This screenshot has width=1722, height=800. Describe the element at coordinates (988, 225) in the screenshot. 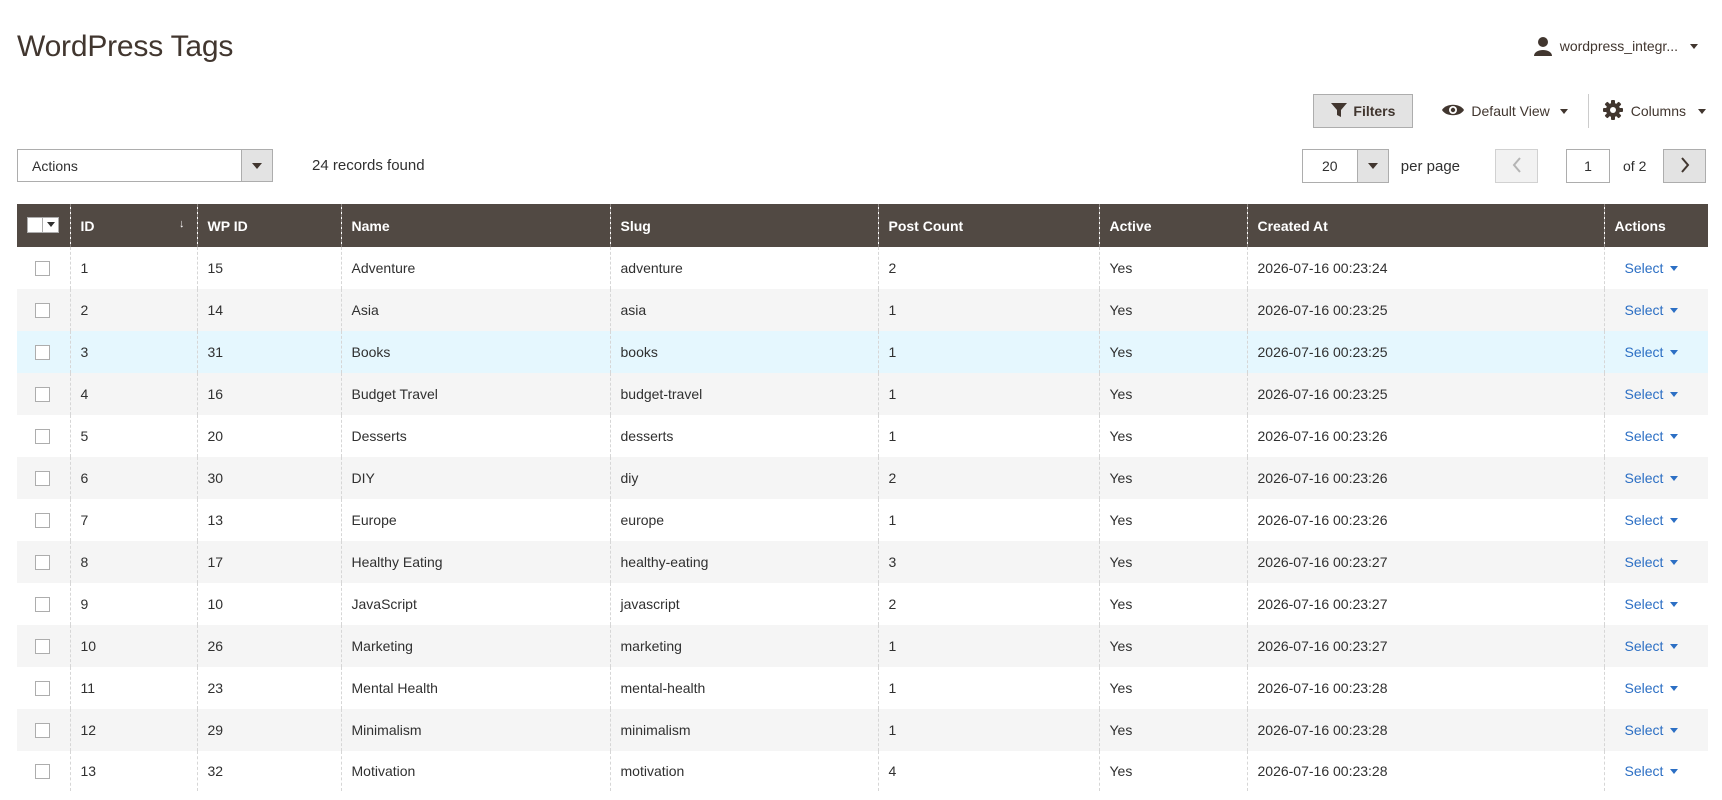

I see `column-header-post-count: Post Count` at that location.